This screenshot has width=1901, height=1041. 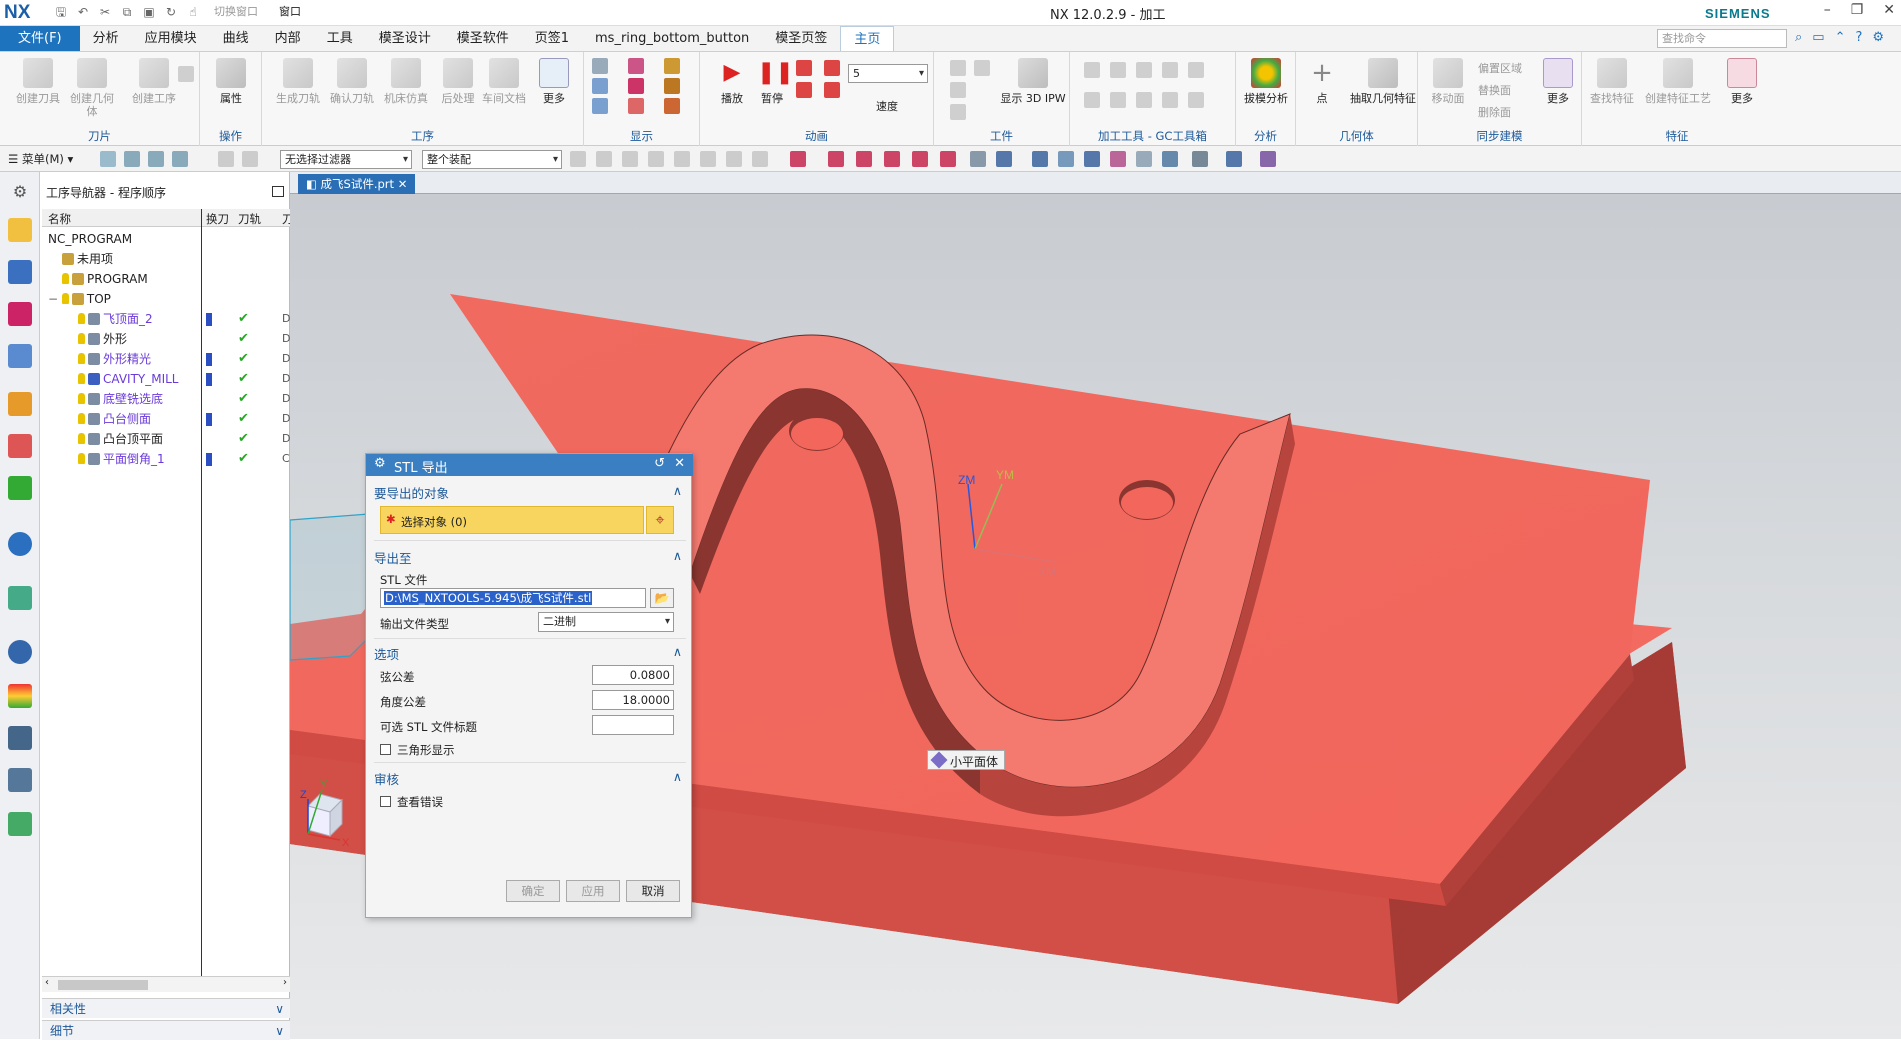 What do you see at coordinates (659, 463) in the screenshot?
I see `reset-icon: ↺` at bounding box center [659, 463].